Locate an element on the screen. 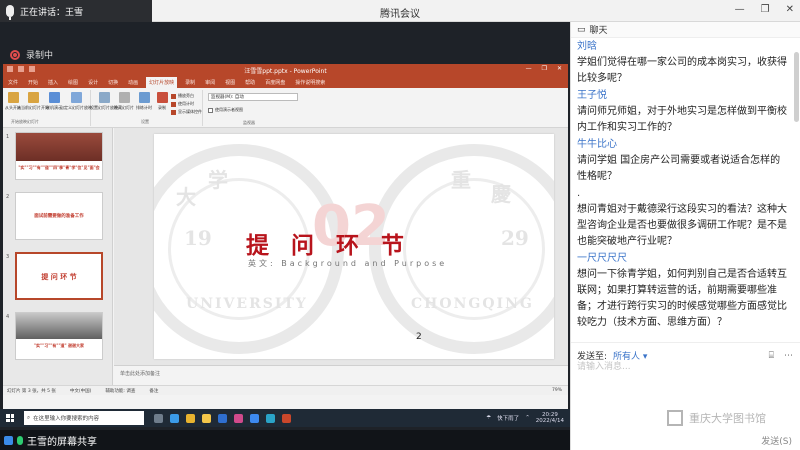  speaking-indicator: 正在讲话：王雪 is located at coordinates (76, 11).